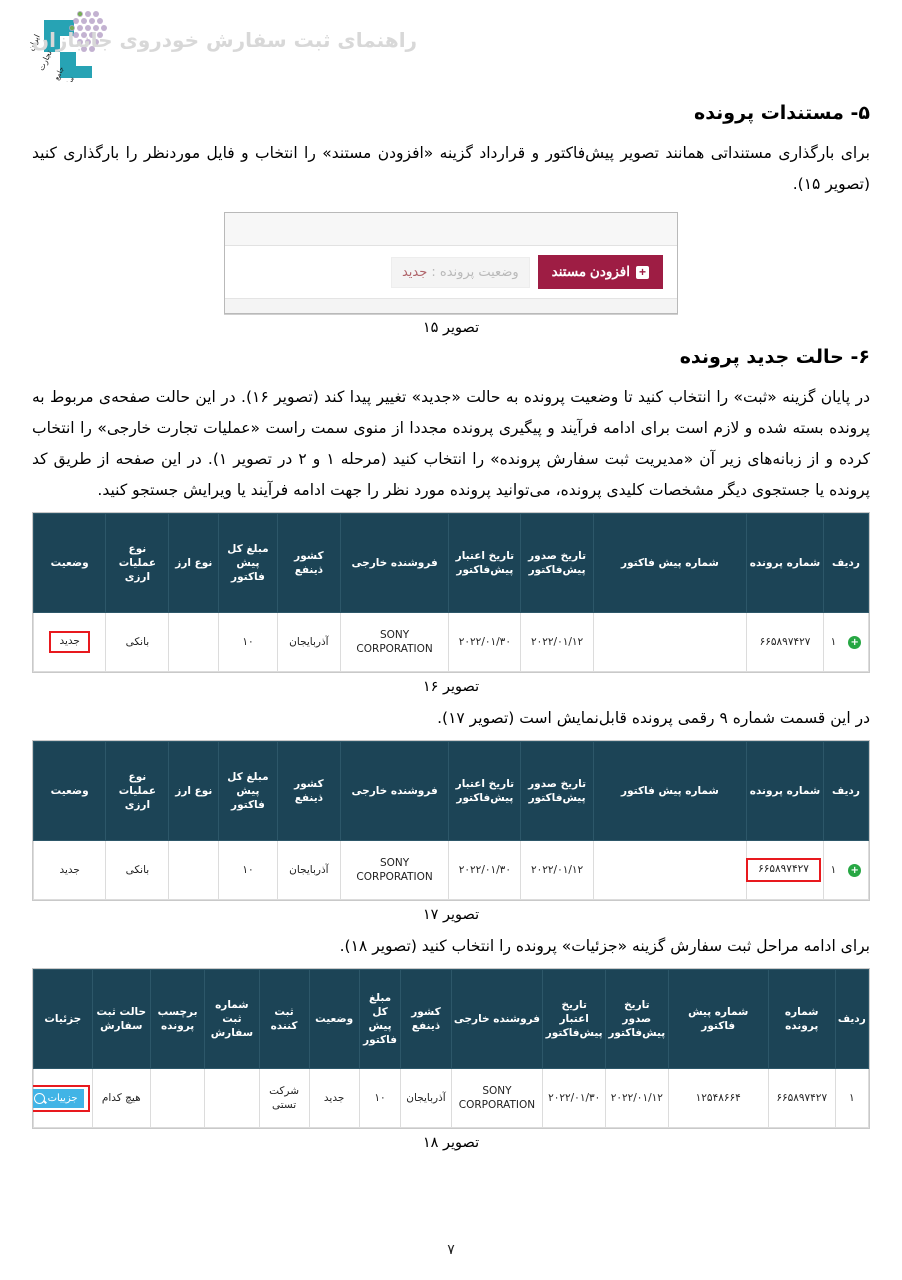  What do you see at coordinates (451, 915) in the screenshot?
I see `figure-17-caption: تصویر ۱۷` at bounding box center [451, 915].